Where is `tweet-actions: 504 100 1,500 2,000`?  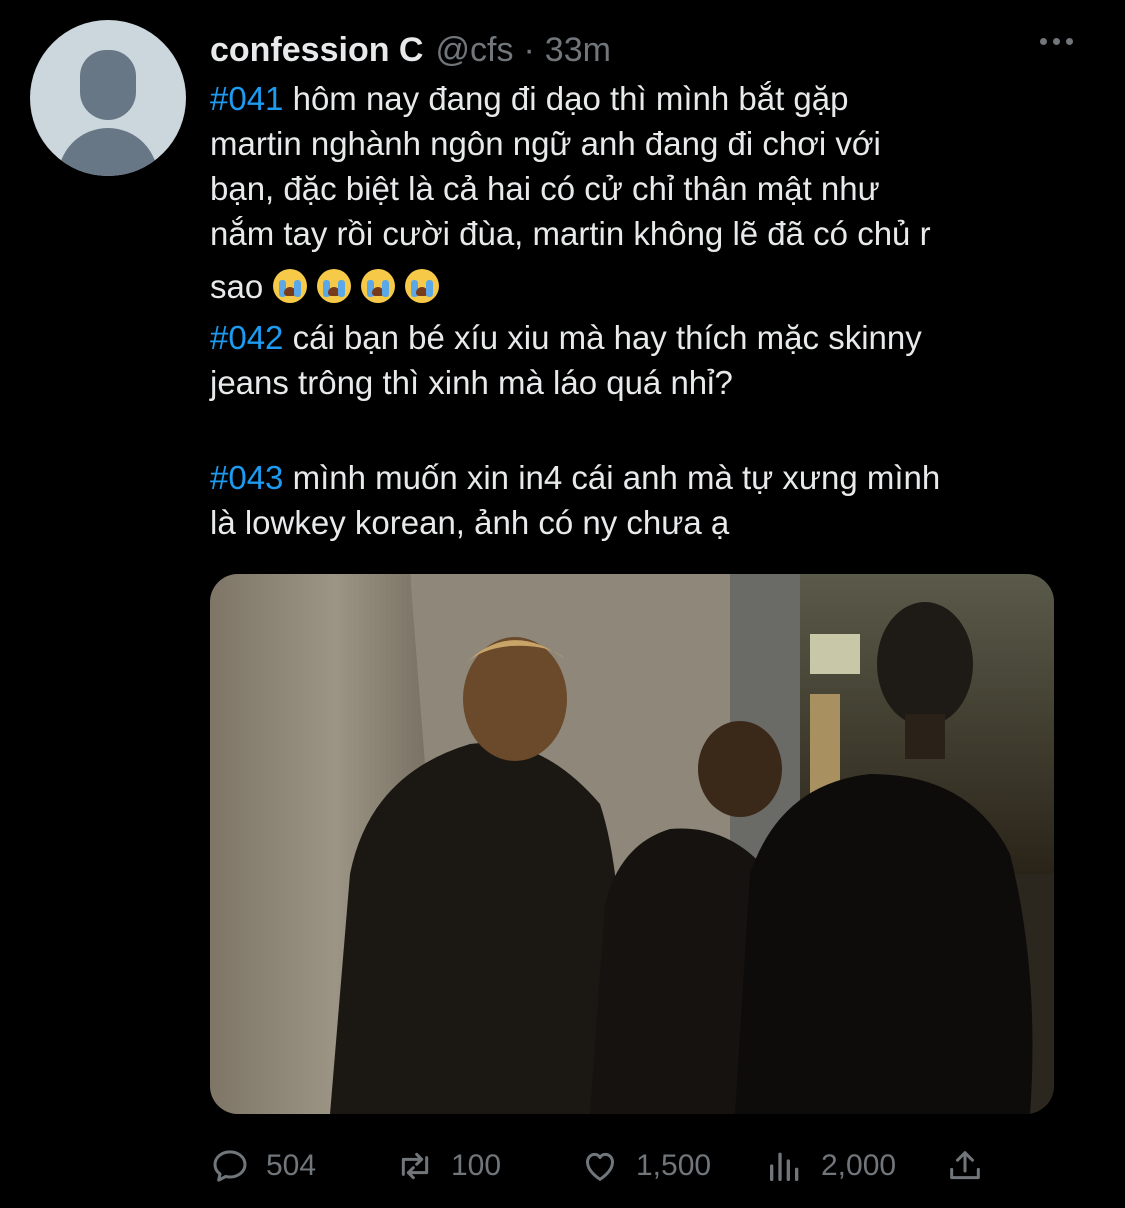
tweet-actions: 504 100 1,500 2,000 is located at coordinates (605, 1166).